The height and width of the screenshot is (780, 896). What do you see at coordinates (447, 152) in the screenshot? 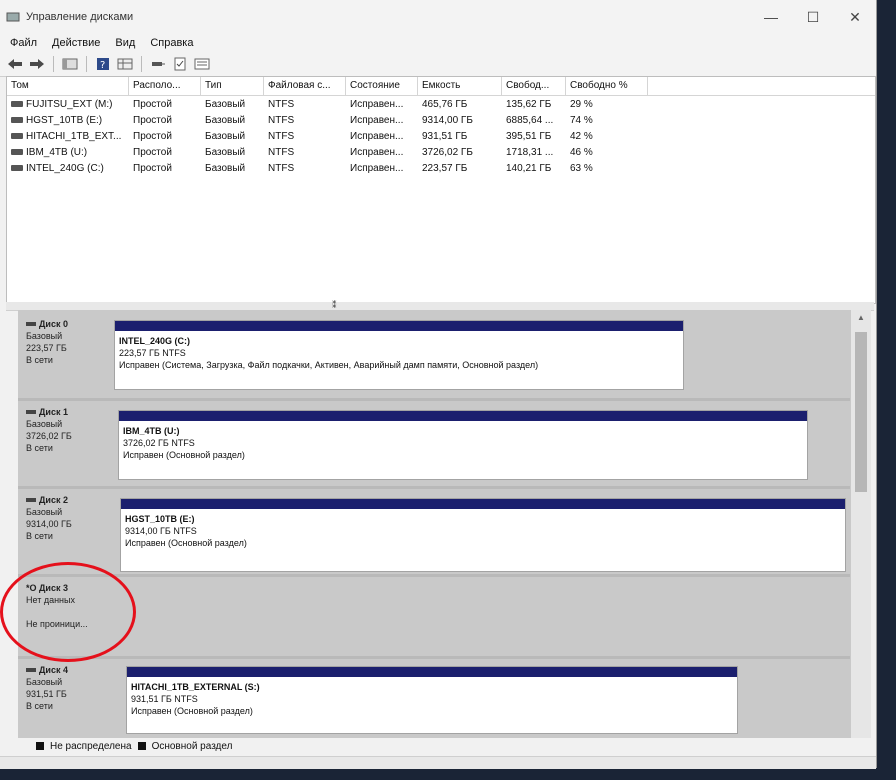
I see `volume-capacity: 3726,02 ГБ` at bounding box center [447, 152].